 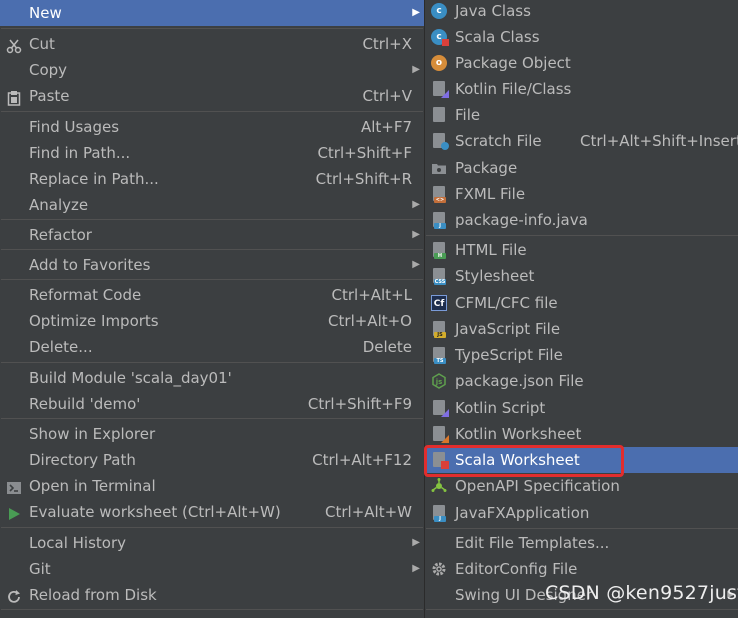 I want to click on submenu-item-kotlin-script: Kotlin Script, so click(x=581, y=408).